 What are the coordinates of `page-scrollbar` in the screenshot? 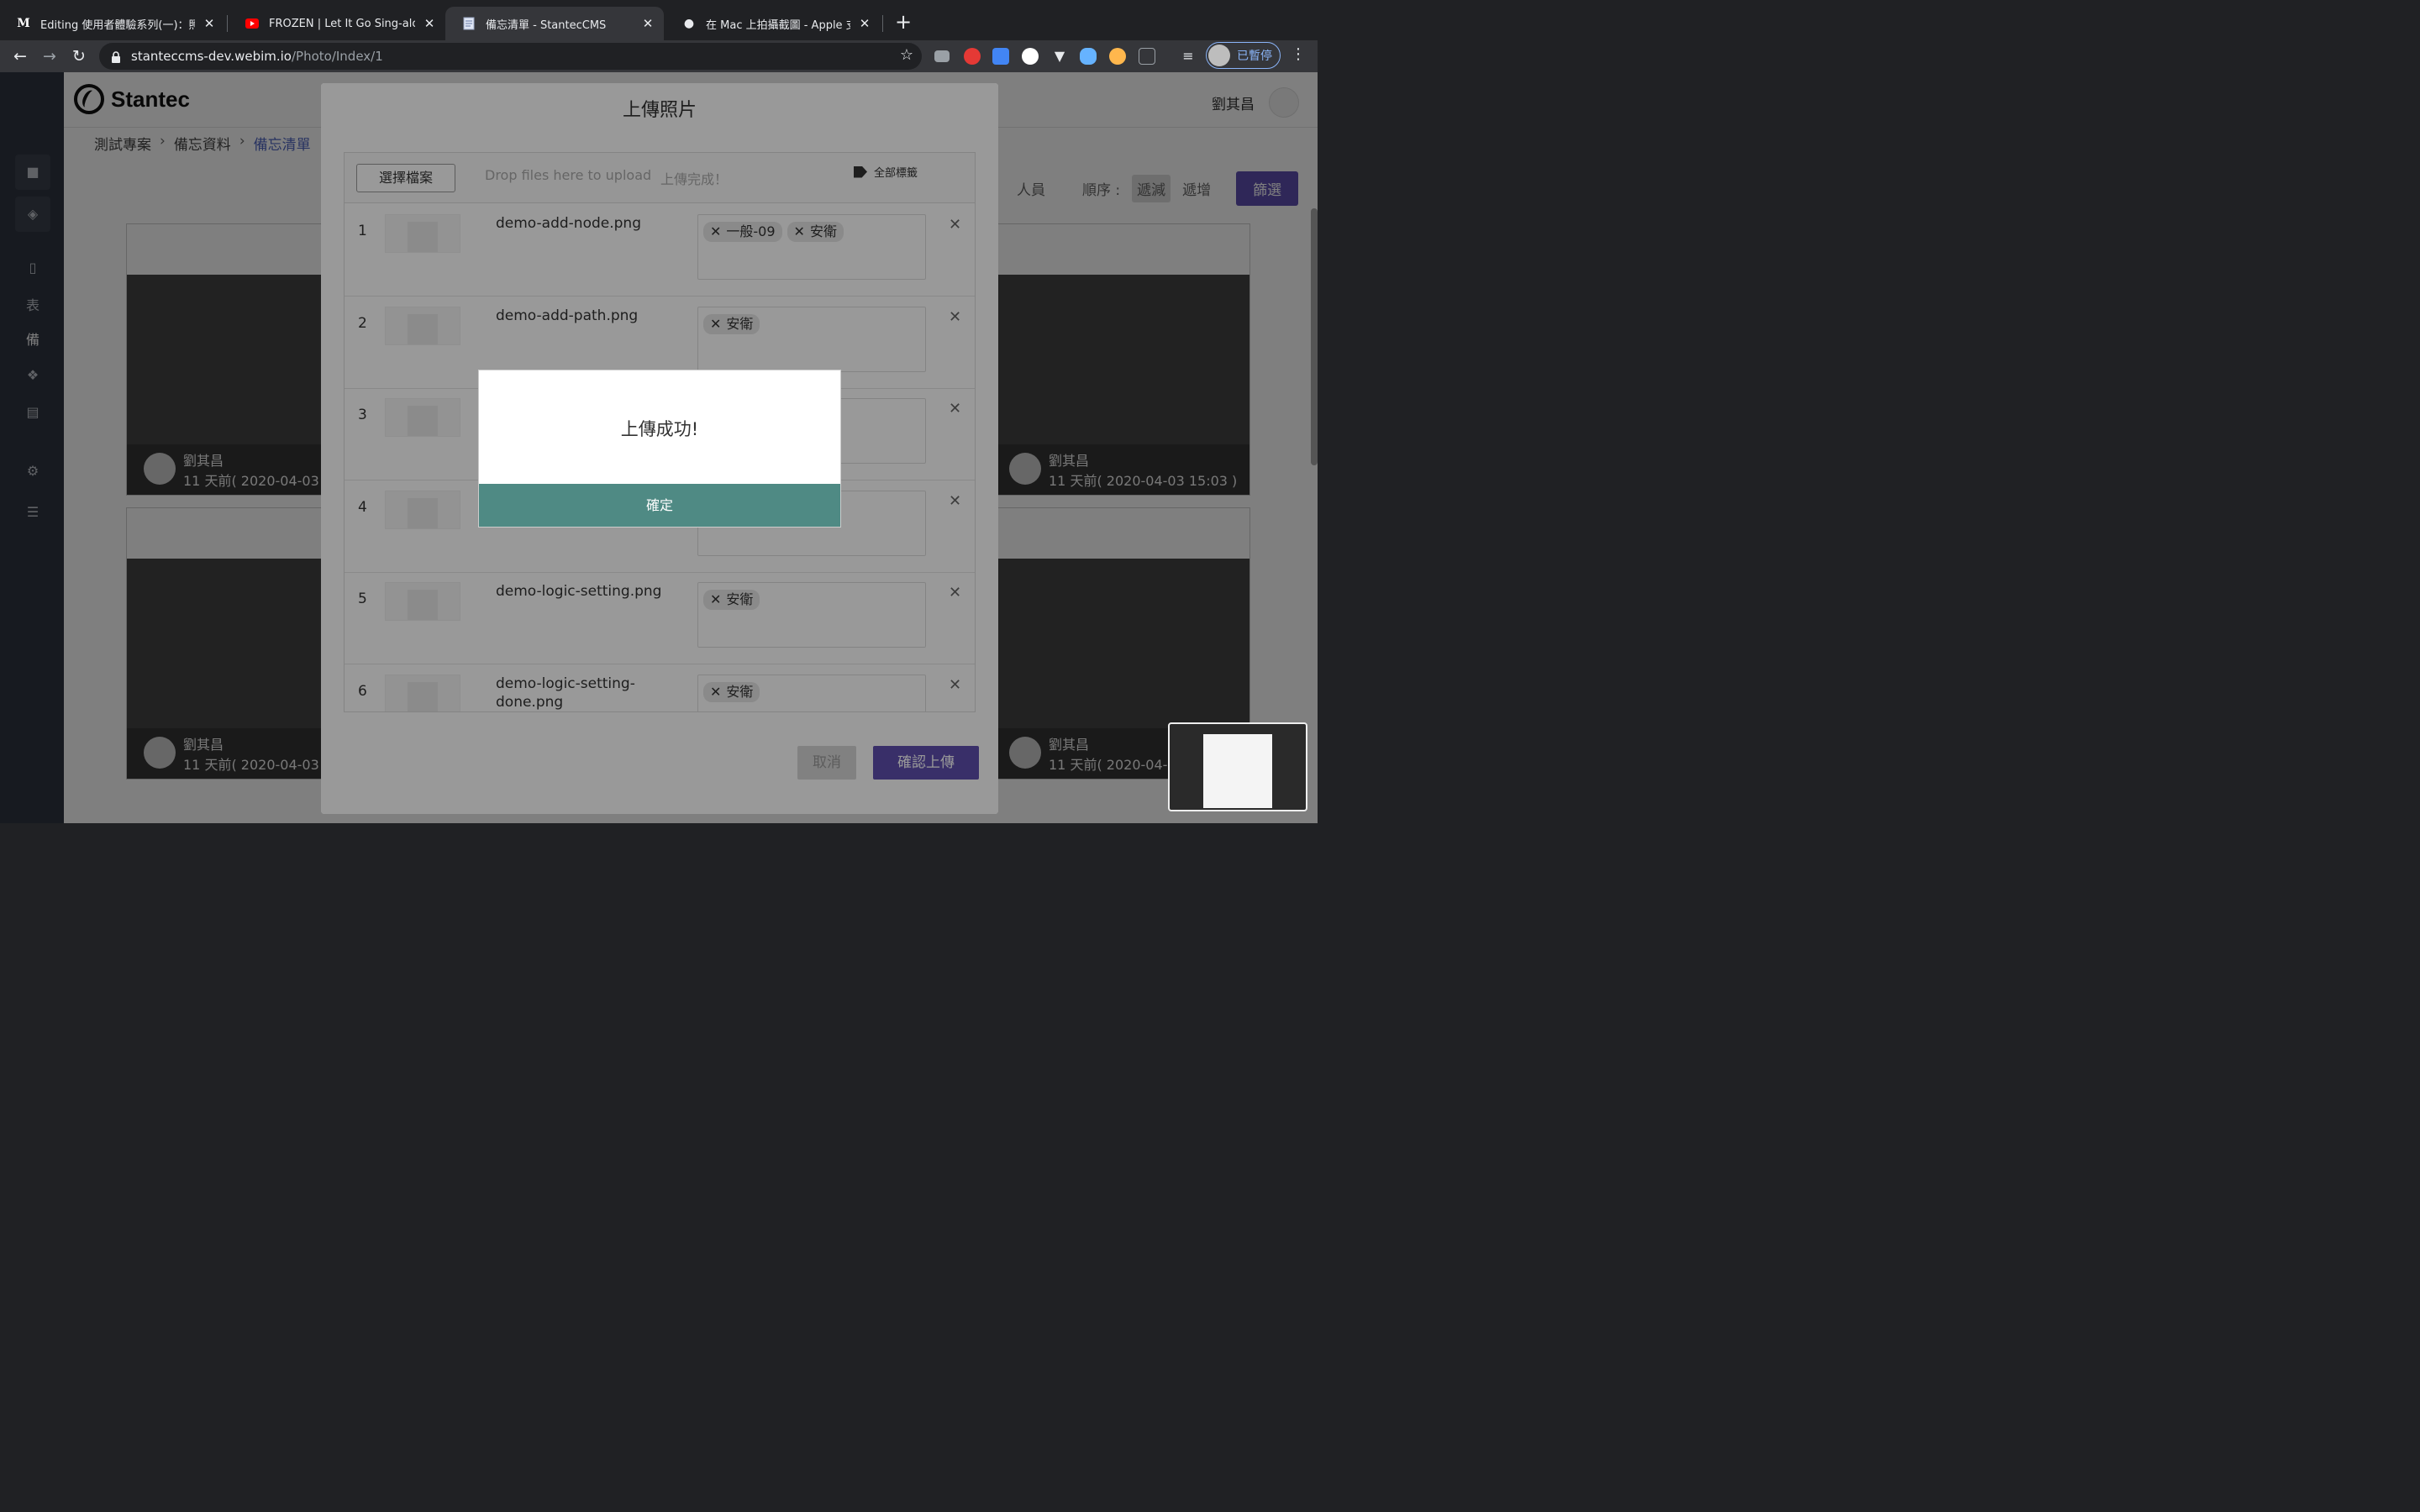 It's located at (1315, 336).